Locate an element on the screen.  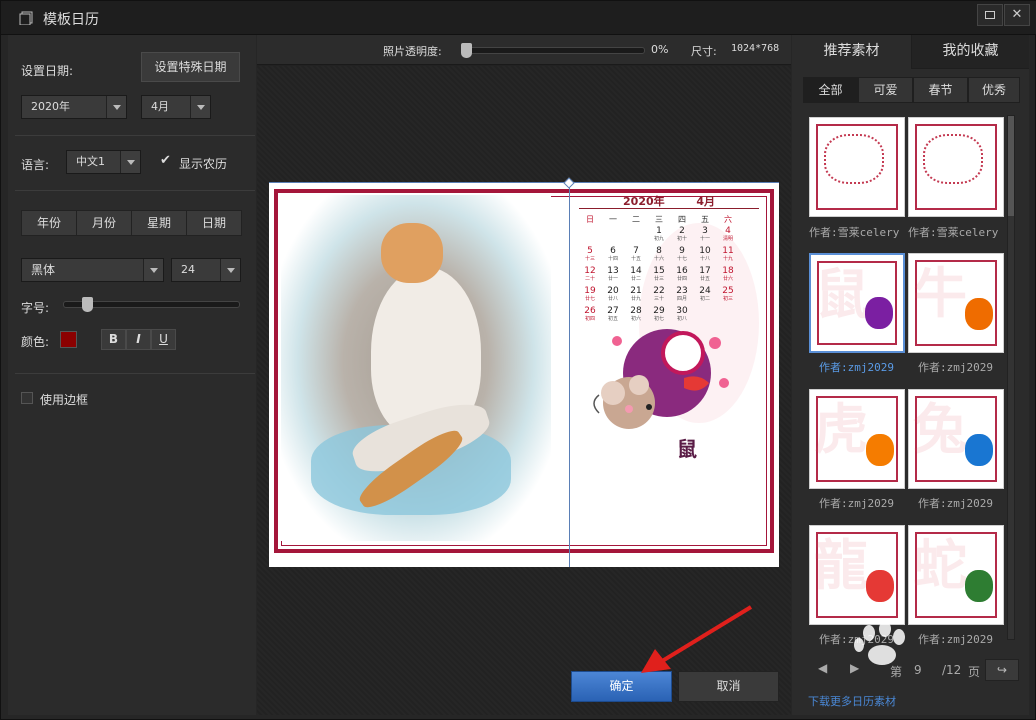
lunar-date: 十九 is located at coordinates (727, 259).